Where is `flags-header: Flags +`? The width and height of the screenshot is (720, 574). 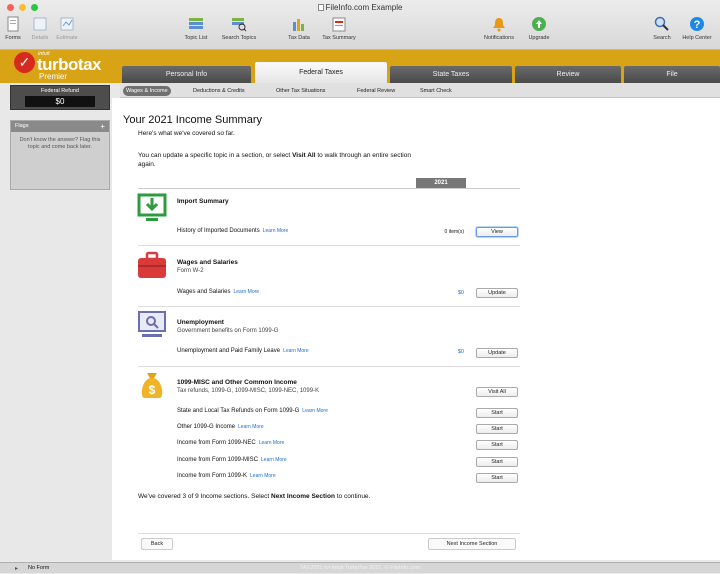
flags-header: Flags + is located at coordinates (60, 126).